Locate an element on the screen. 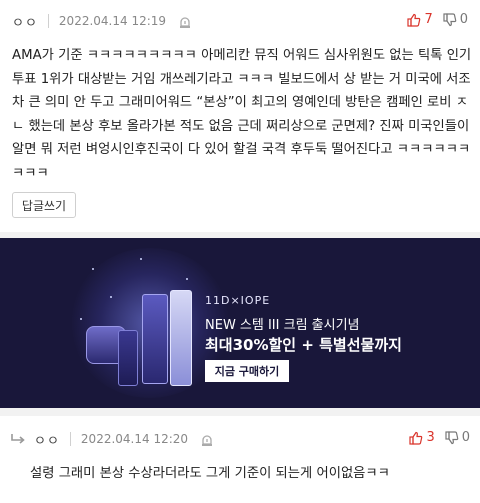 Image resolution: width=480 pixels, height=503 pixels. ampoule-bottle-image is located at coordinates (128, 358).